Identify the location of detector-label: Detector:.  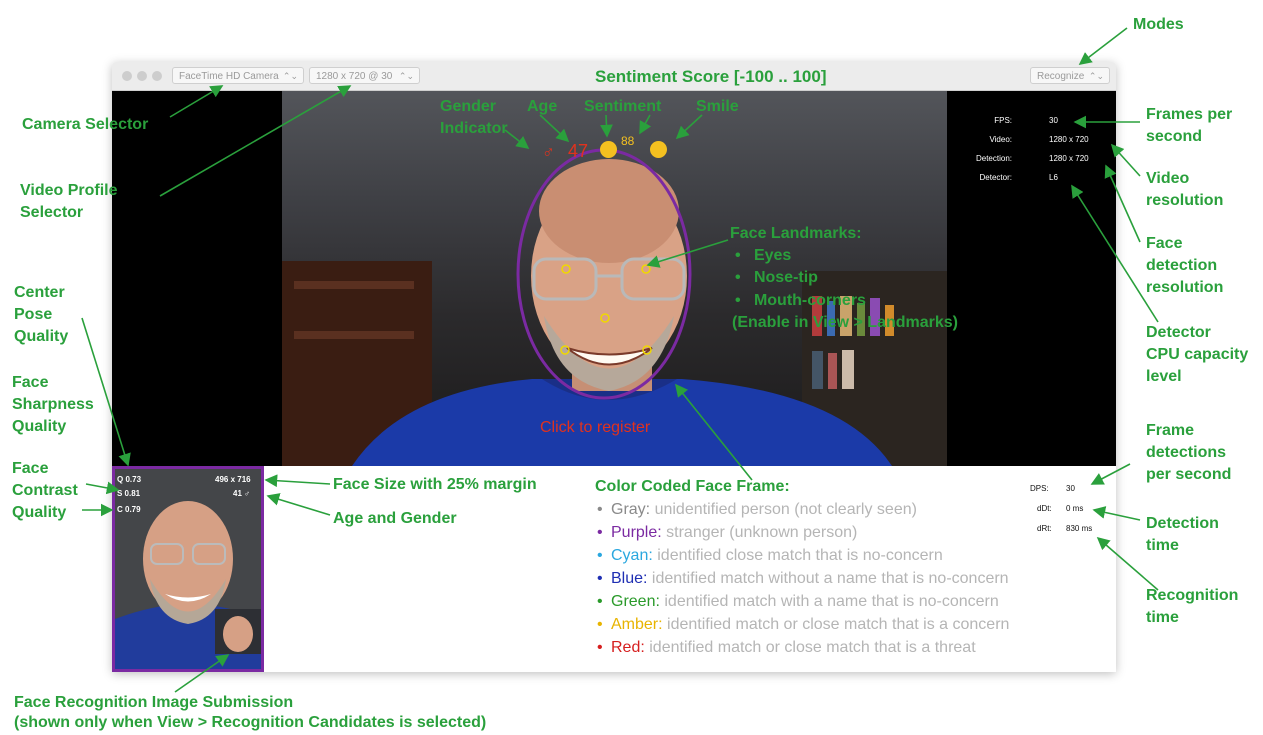
(995, 177).